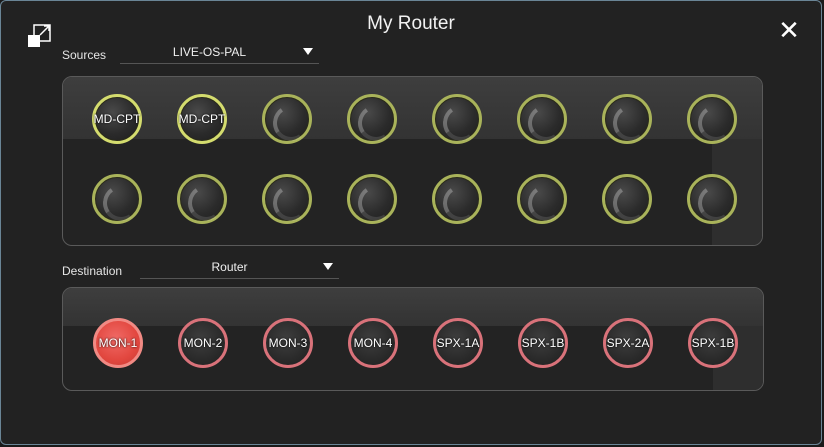  I want to click on expand-icon, so click(40, 36).